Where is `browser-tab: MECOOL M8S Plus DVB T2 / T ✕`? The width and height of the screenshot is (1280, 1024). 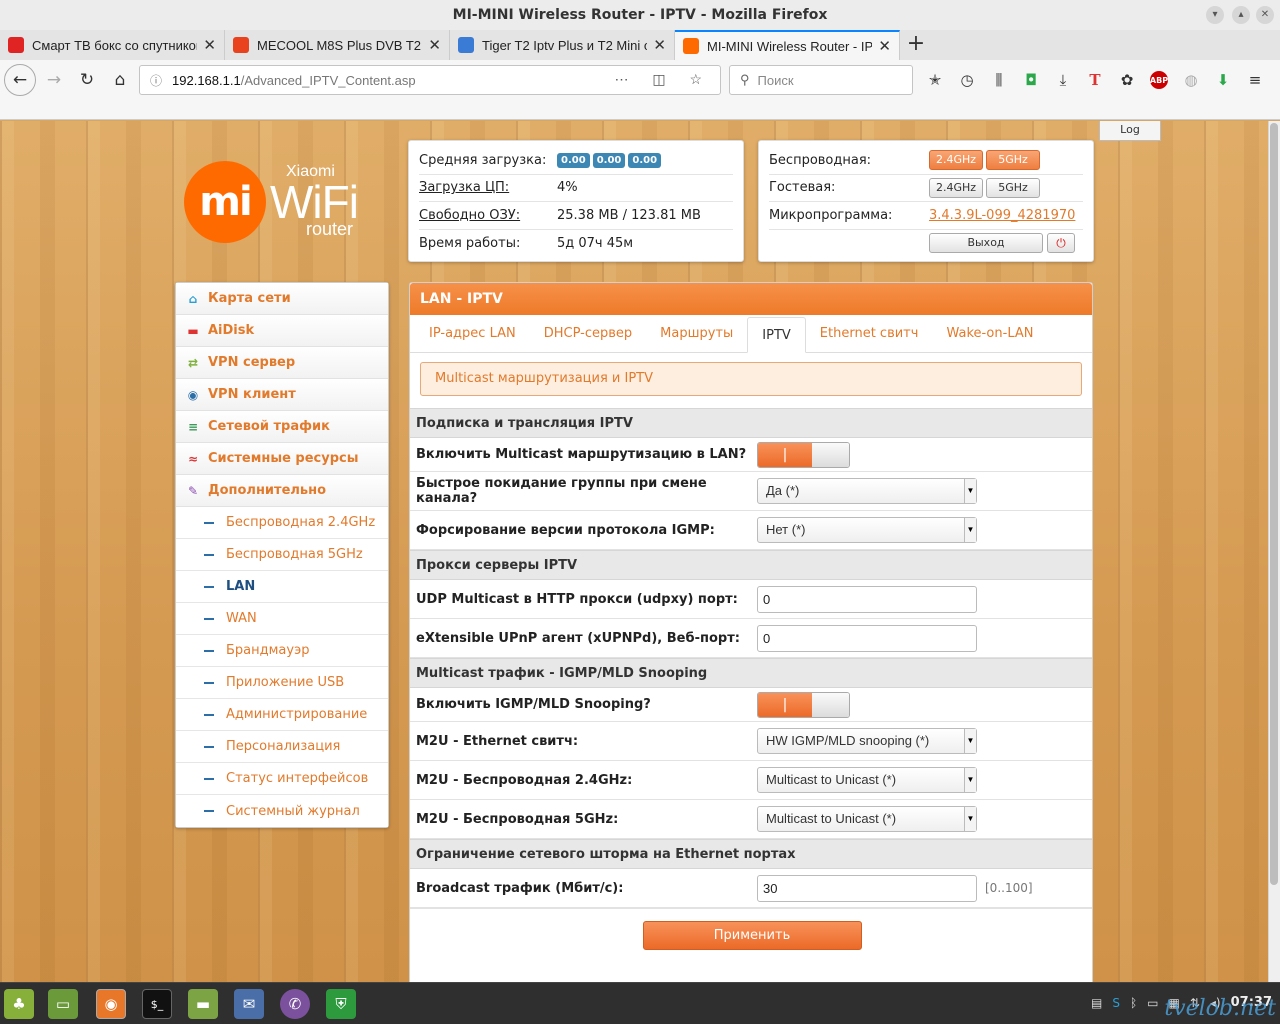 browser-tab: MECOOL M8S Plus DVB T2 / T ✕ is located at coordinates (337, 45).